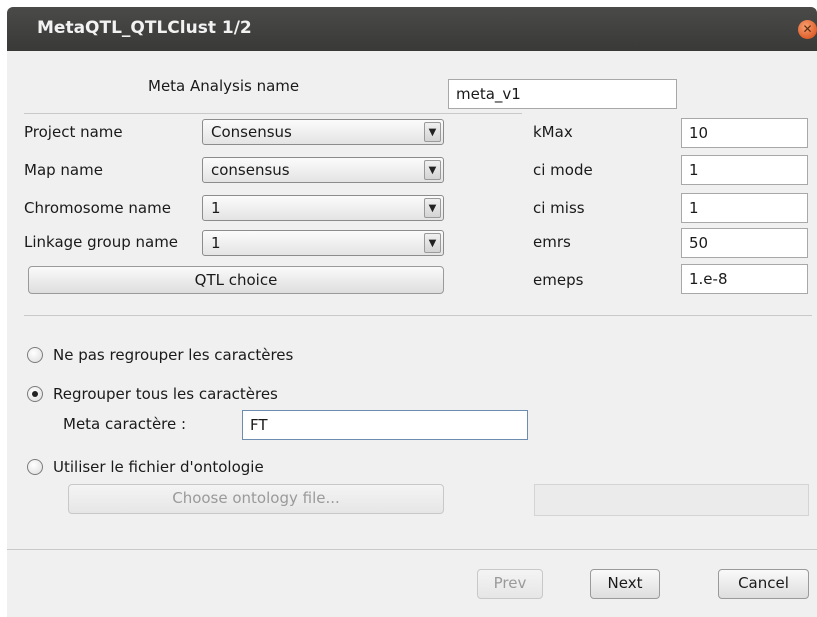  I want to click on chromosome-name-select: 1 ▼, so click(323, 208).